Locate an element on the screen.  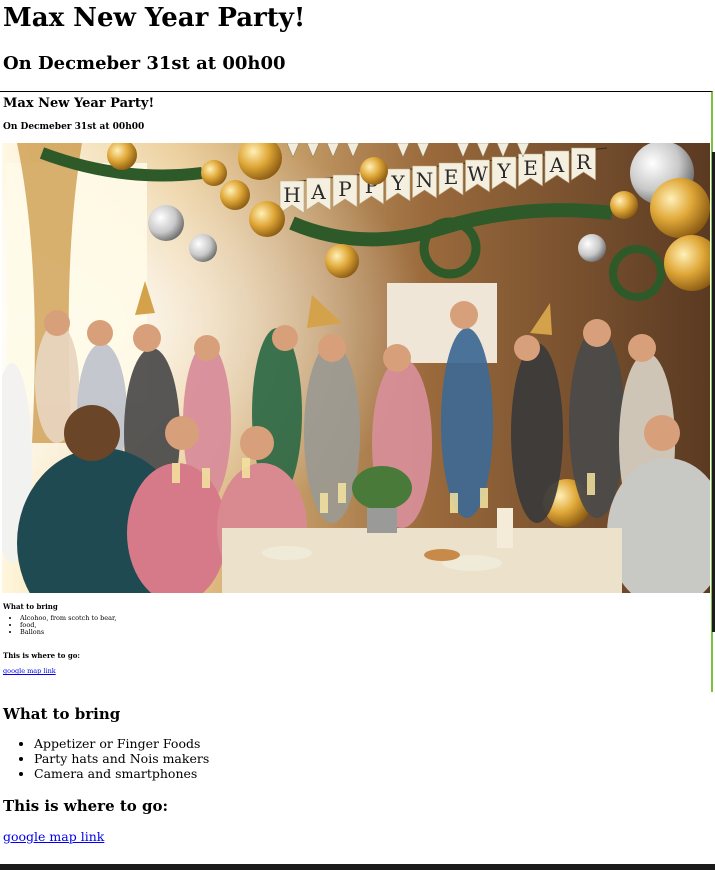
list-item: Appetizer or Finger Foods is located at coordinates (121, 743).